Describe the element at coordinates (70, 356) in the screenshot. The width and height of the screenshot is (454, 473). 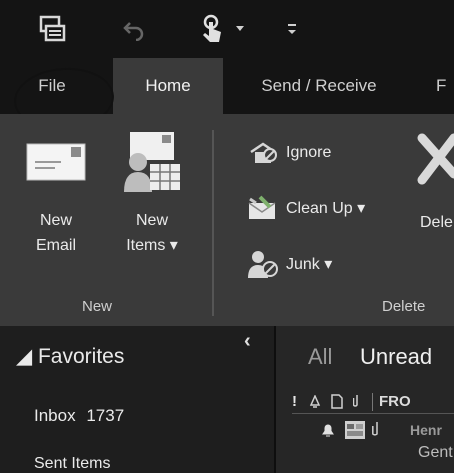
I see `favorites-header: ◢ Favorites` at that location.